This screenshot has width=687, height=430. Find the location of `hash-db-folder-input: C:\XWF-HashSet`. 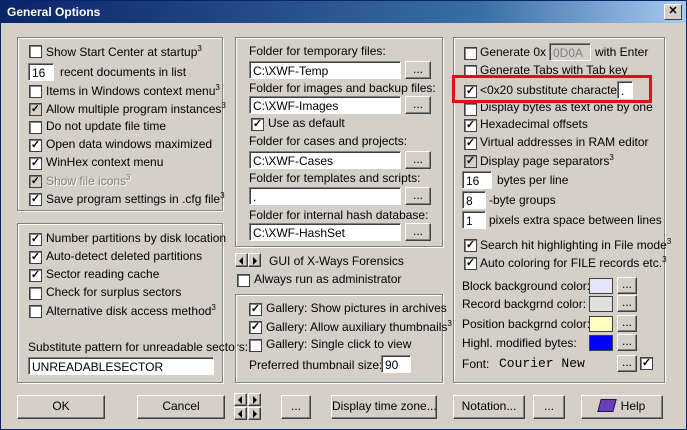

hash-db-folder-input: C:\XWF-HashSet is located at coordinates (325, 232).